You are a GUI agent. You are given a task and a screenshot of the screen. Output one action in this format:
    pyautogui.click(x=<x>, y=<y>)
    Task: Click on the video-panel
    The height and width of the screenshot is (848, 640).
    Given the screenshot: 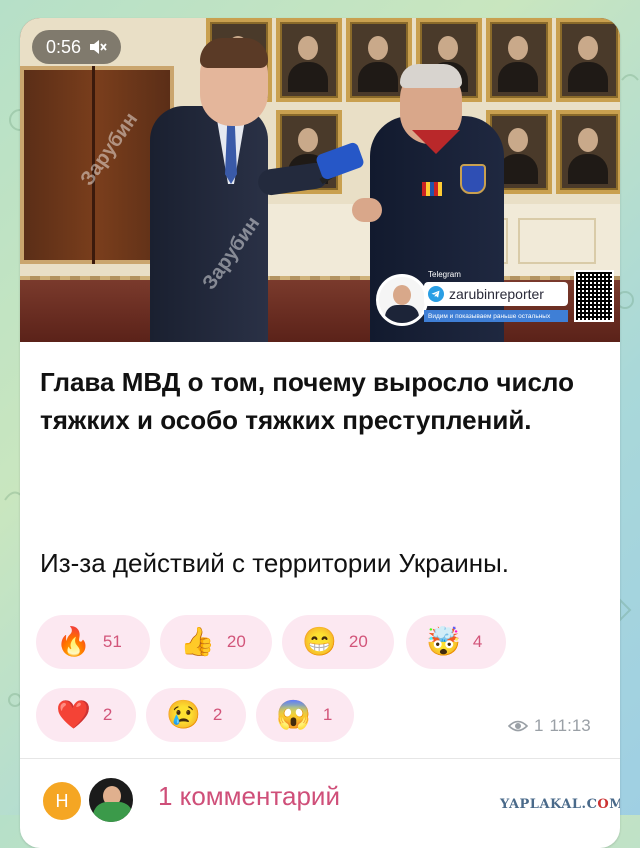 What is the action you would take?
    pyautogui.click(x=557, y=241)
    